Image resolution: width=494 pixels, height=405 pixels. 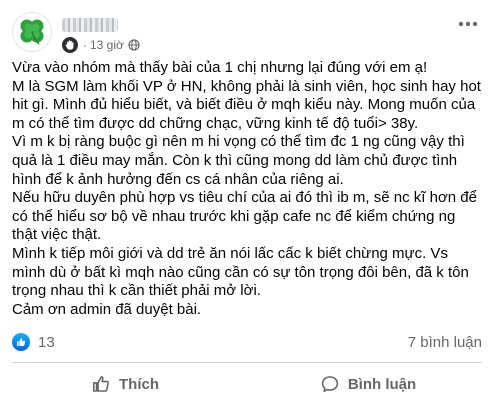 I want to click on like-count: 13, so click(x=46, y=342).